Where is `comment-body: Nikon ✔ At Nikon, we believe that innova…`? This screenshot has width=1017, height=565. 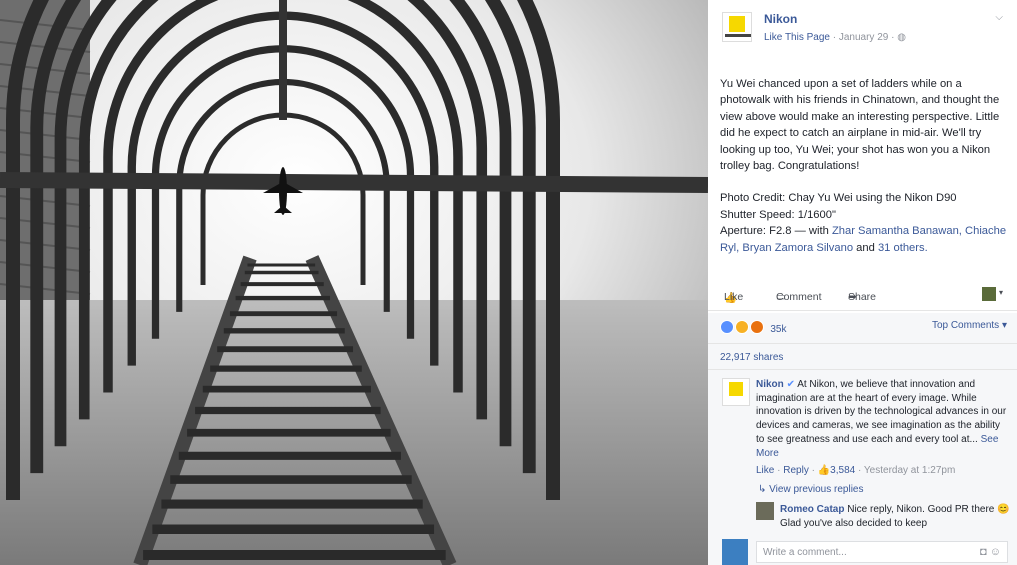
comment-body: Nikon ✔ At Nikon, we believe that innova… is located at coordinates (882, 419).